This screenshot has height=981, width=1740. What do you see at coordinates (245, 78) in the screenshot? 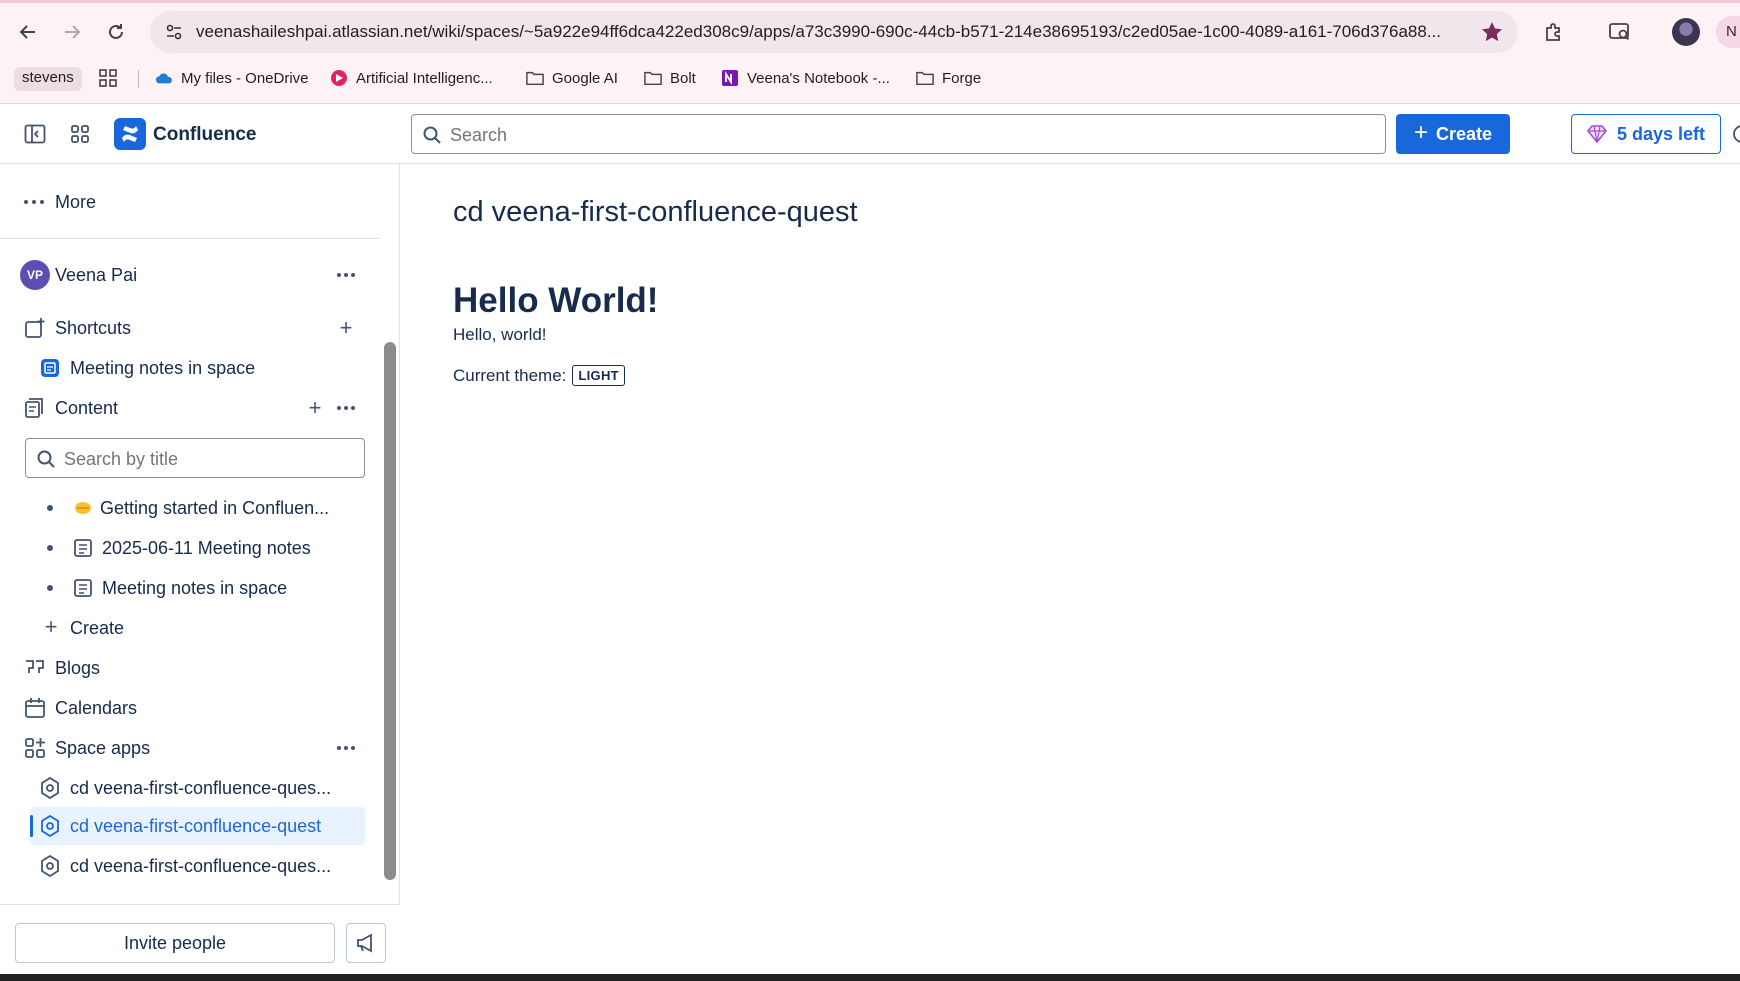
I see `bookmark-onedrive-label: My files - OneDrive` at bounding box center [245, 78].